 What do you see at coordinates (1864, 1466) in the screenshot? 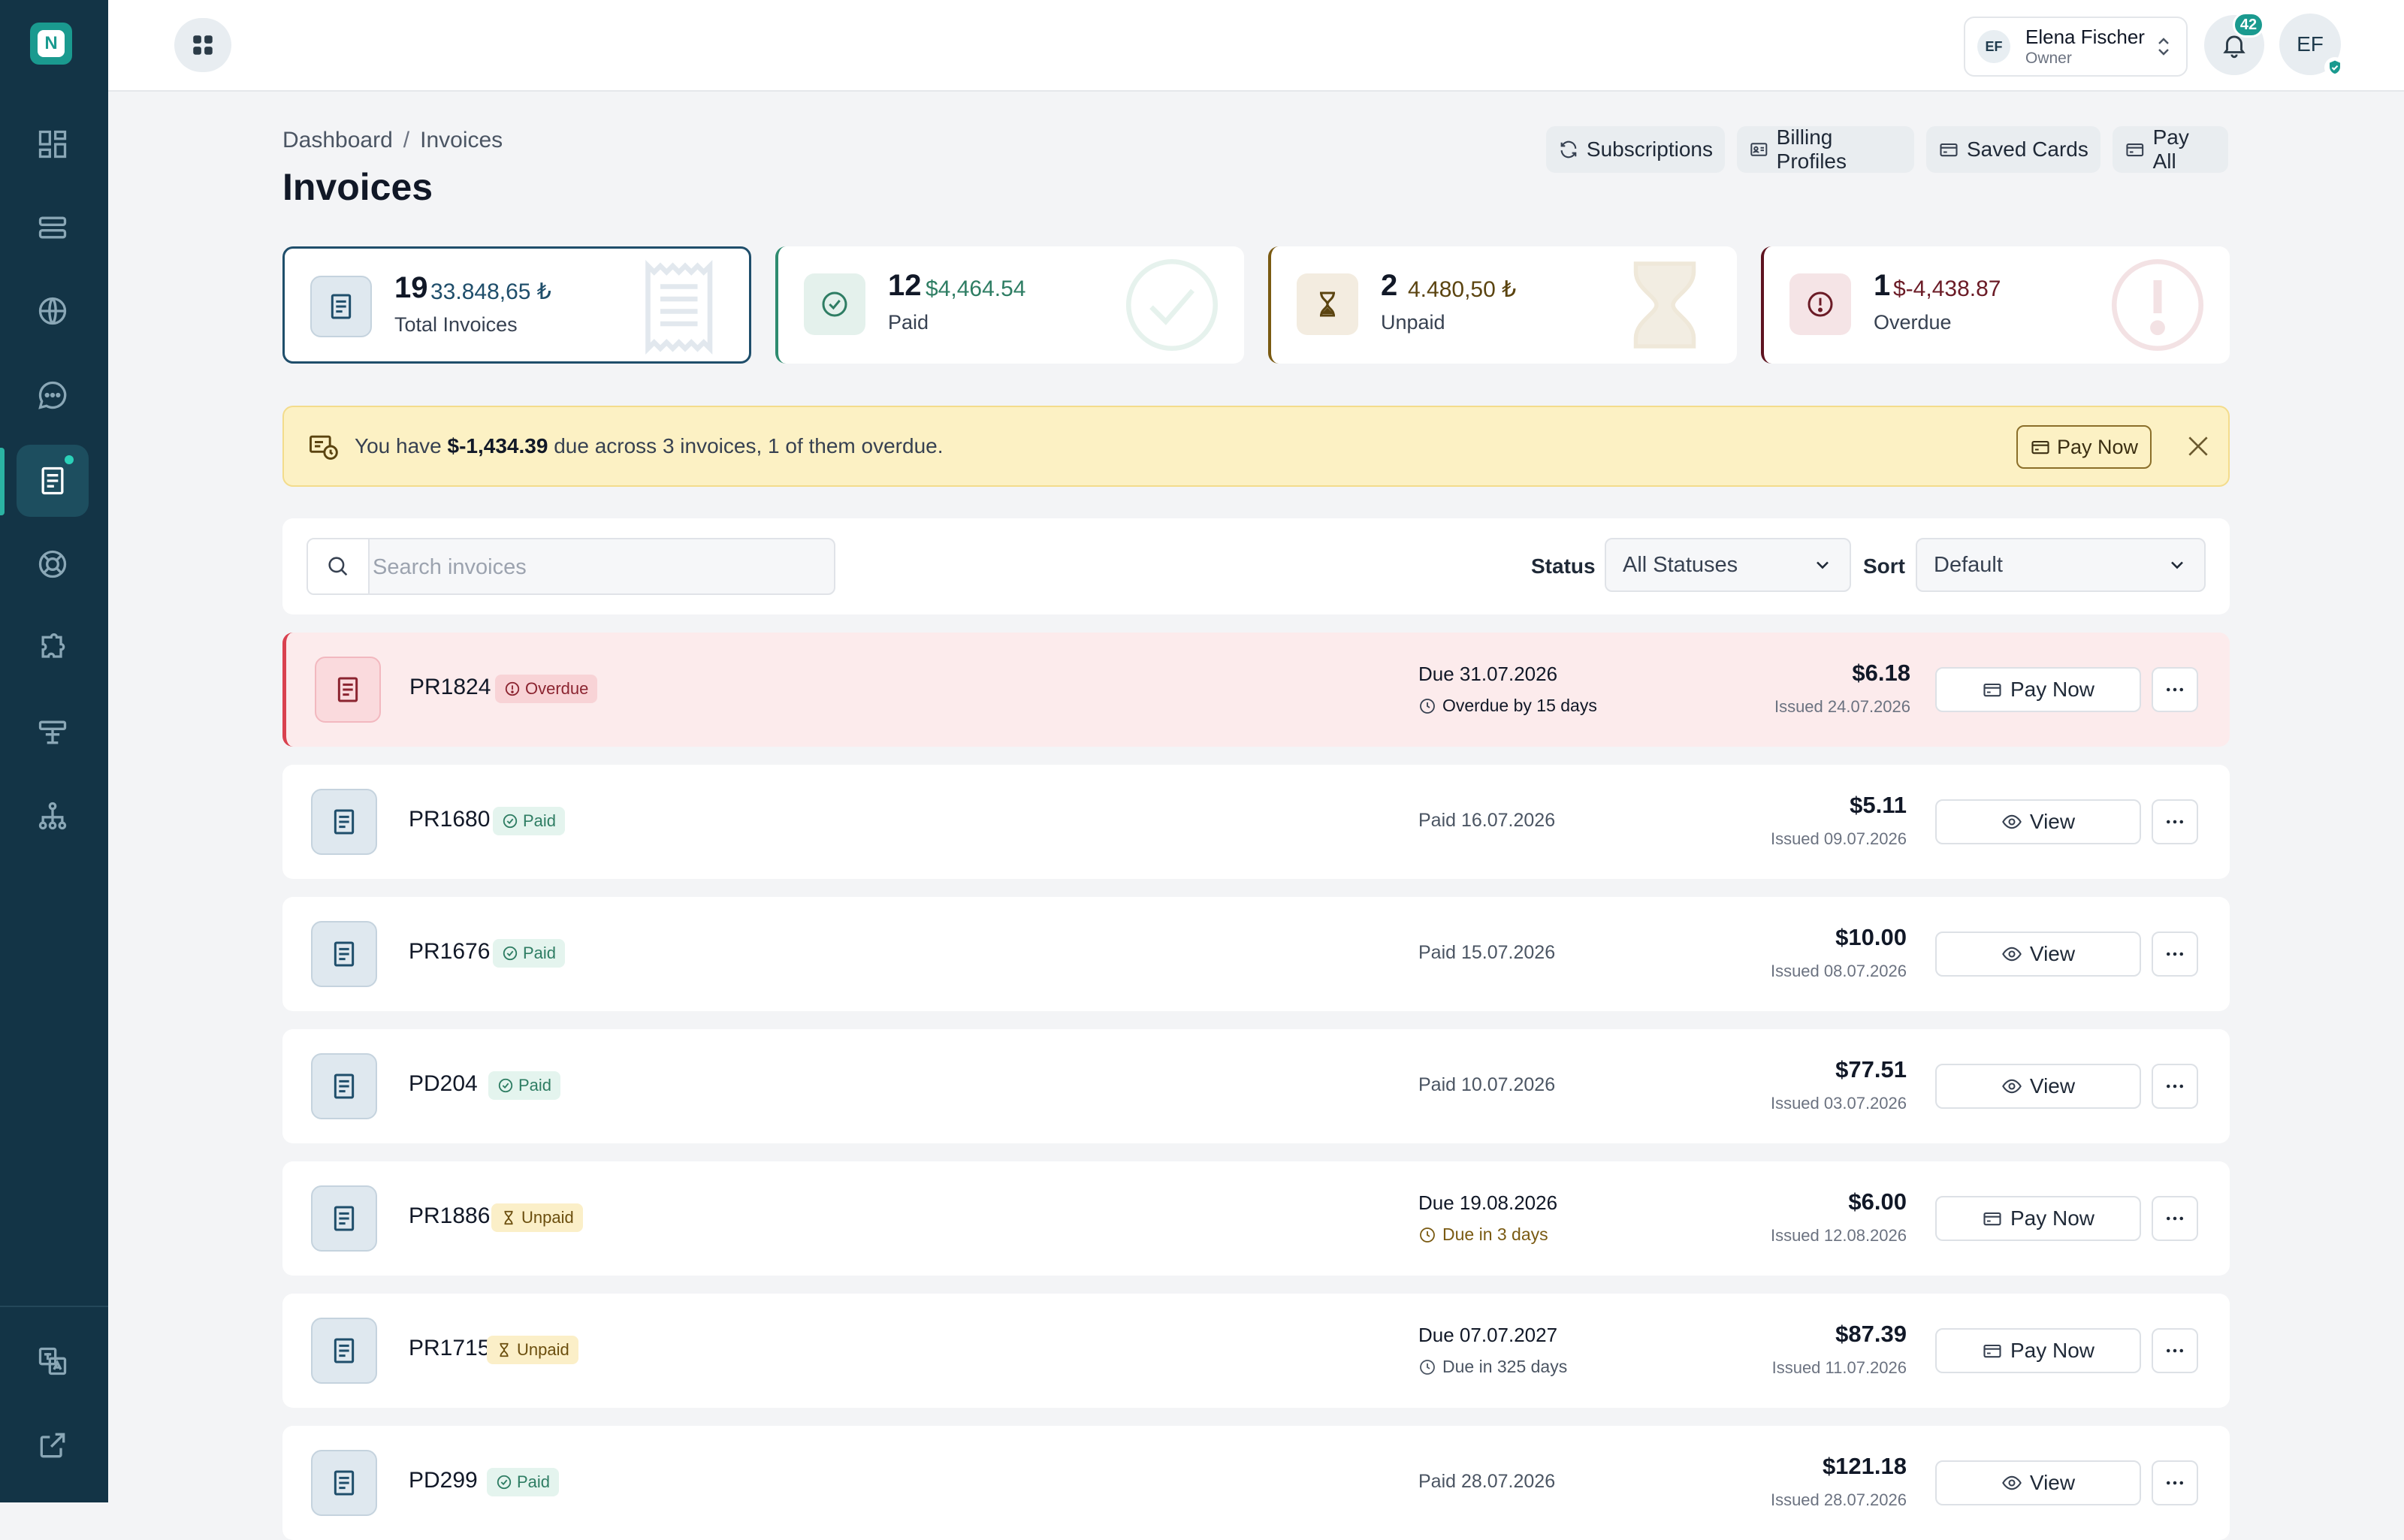
I see `invoice-amount: $121.18` at bounding box center [1864, 1466].